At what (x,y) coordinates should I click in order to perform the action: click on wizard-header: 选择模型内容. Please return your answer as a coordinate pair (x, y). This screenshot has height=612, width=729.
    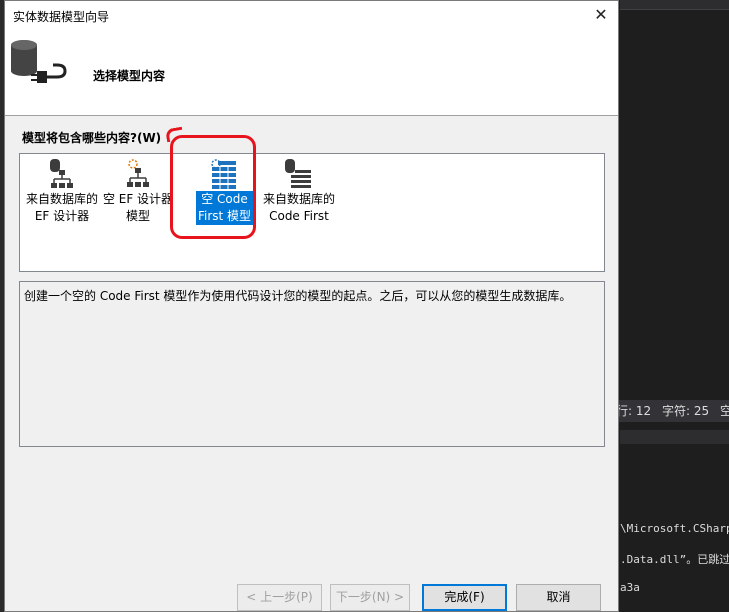
    Looking at the image, I should click on (311, 72).